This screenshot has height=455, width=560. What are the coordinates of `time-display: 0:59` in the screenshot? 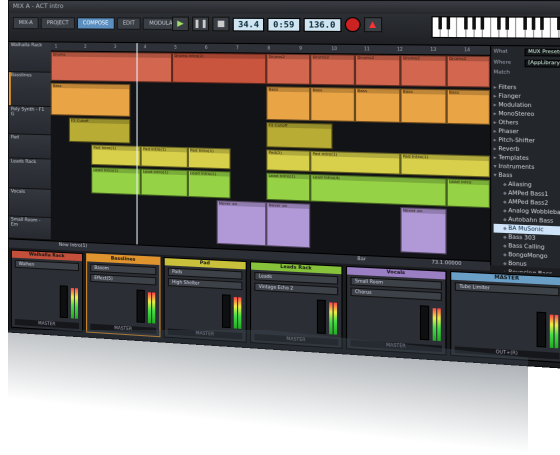 It's located at (283, 24).